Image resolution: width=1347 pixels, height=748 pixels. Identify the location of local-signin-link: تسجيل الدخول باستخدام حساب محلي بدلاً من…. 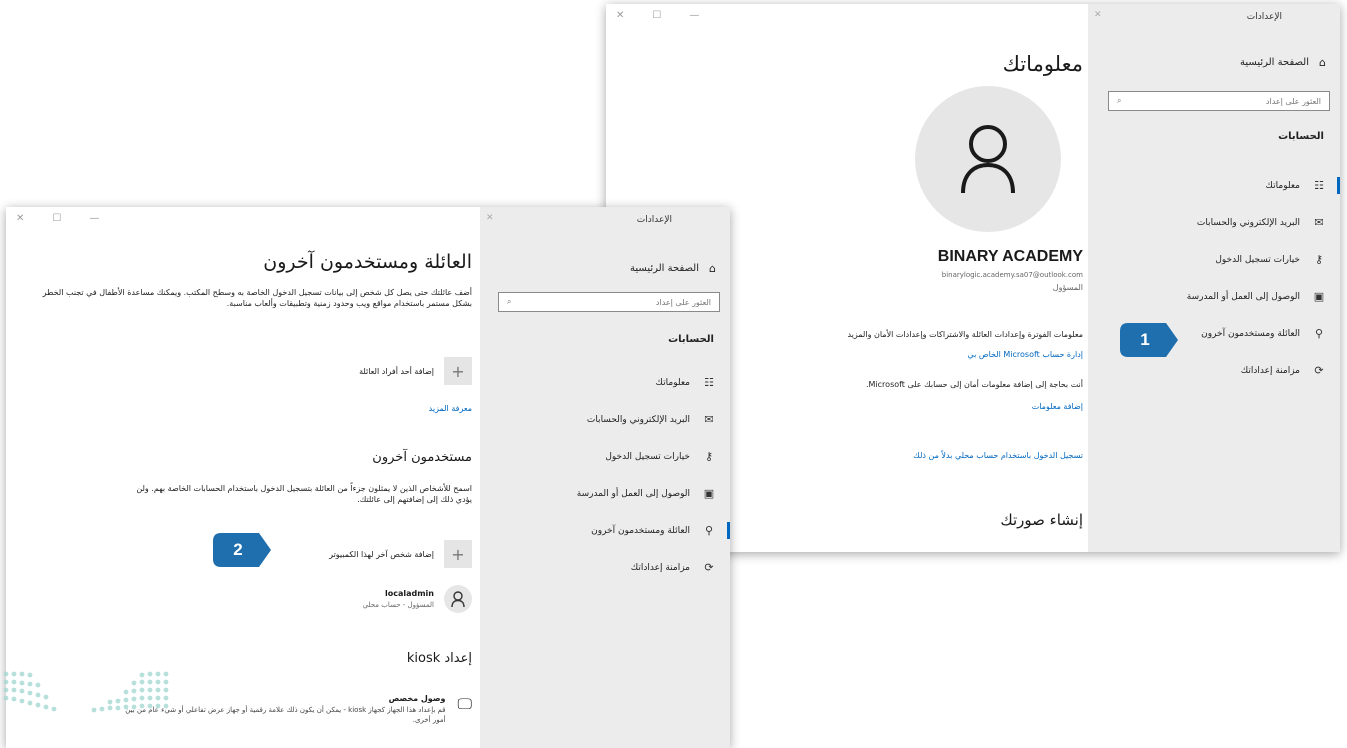
(998, 455).